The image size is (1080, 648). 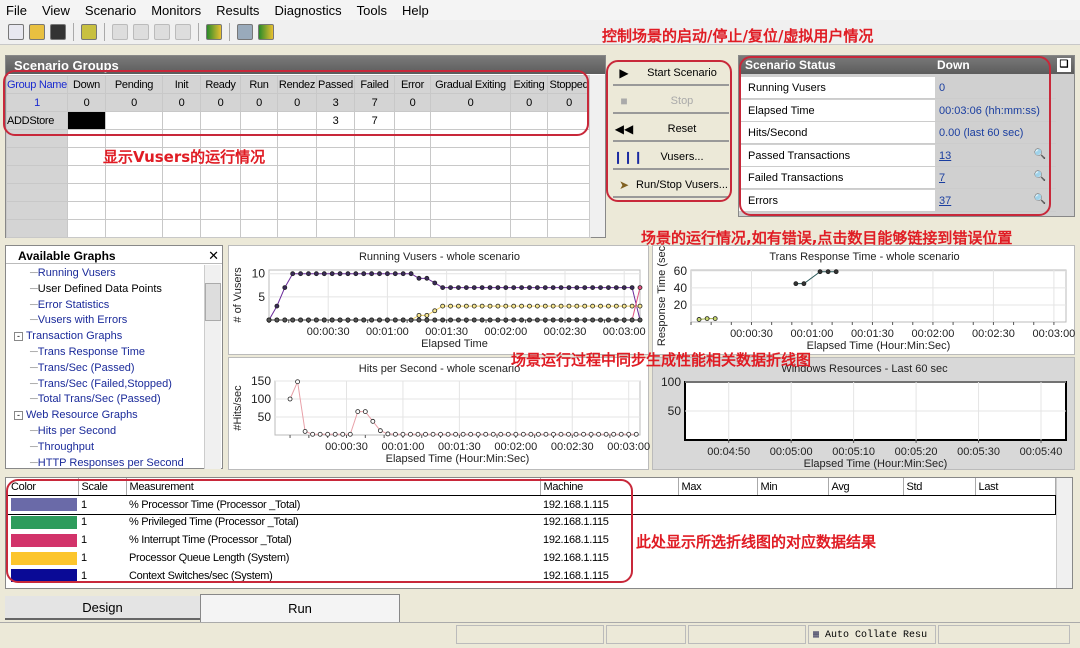 What do you see at coordinates (333, 487) in the screenshot?
I see `column-header: Measurement` at bounding box center [333, 487].